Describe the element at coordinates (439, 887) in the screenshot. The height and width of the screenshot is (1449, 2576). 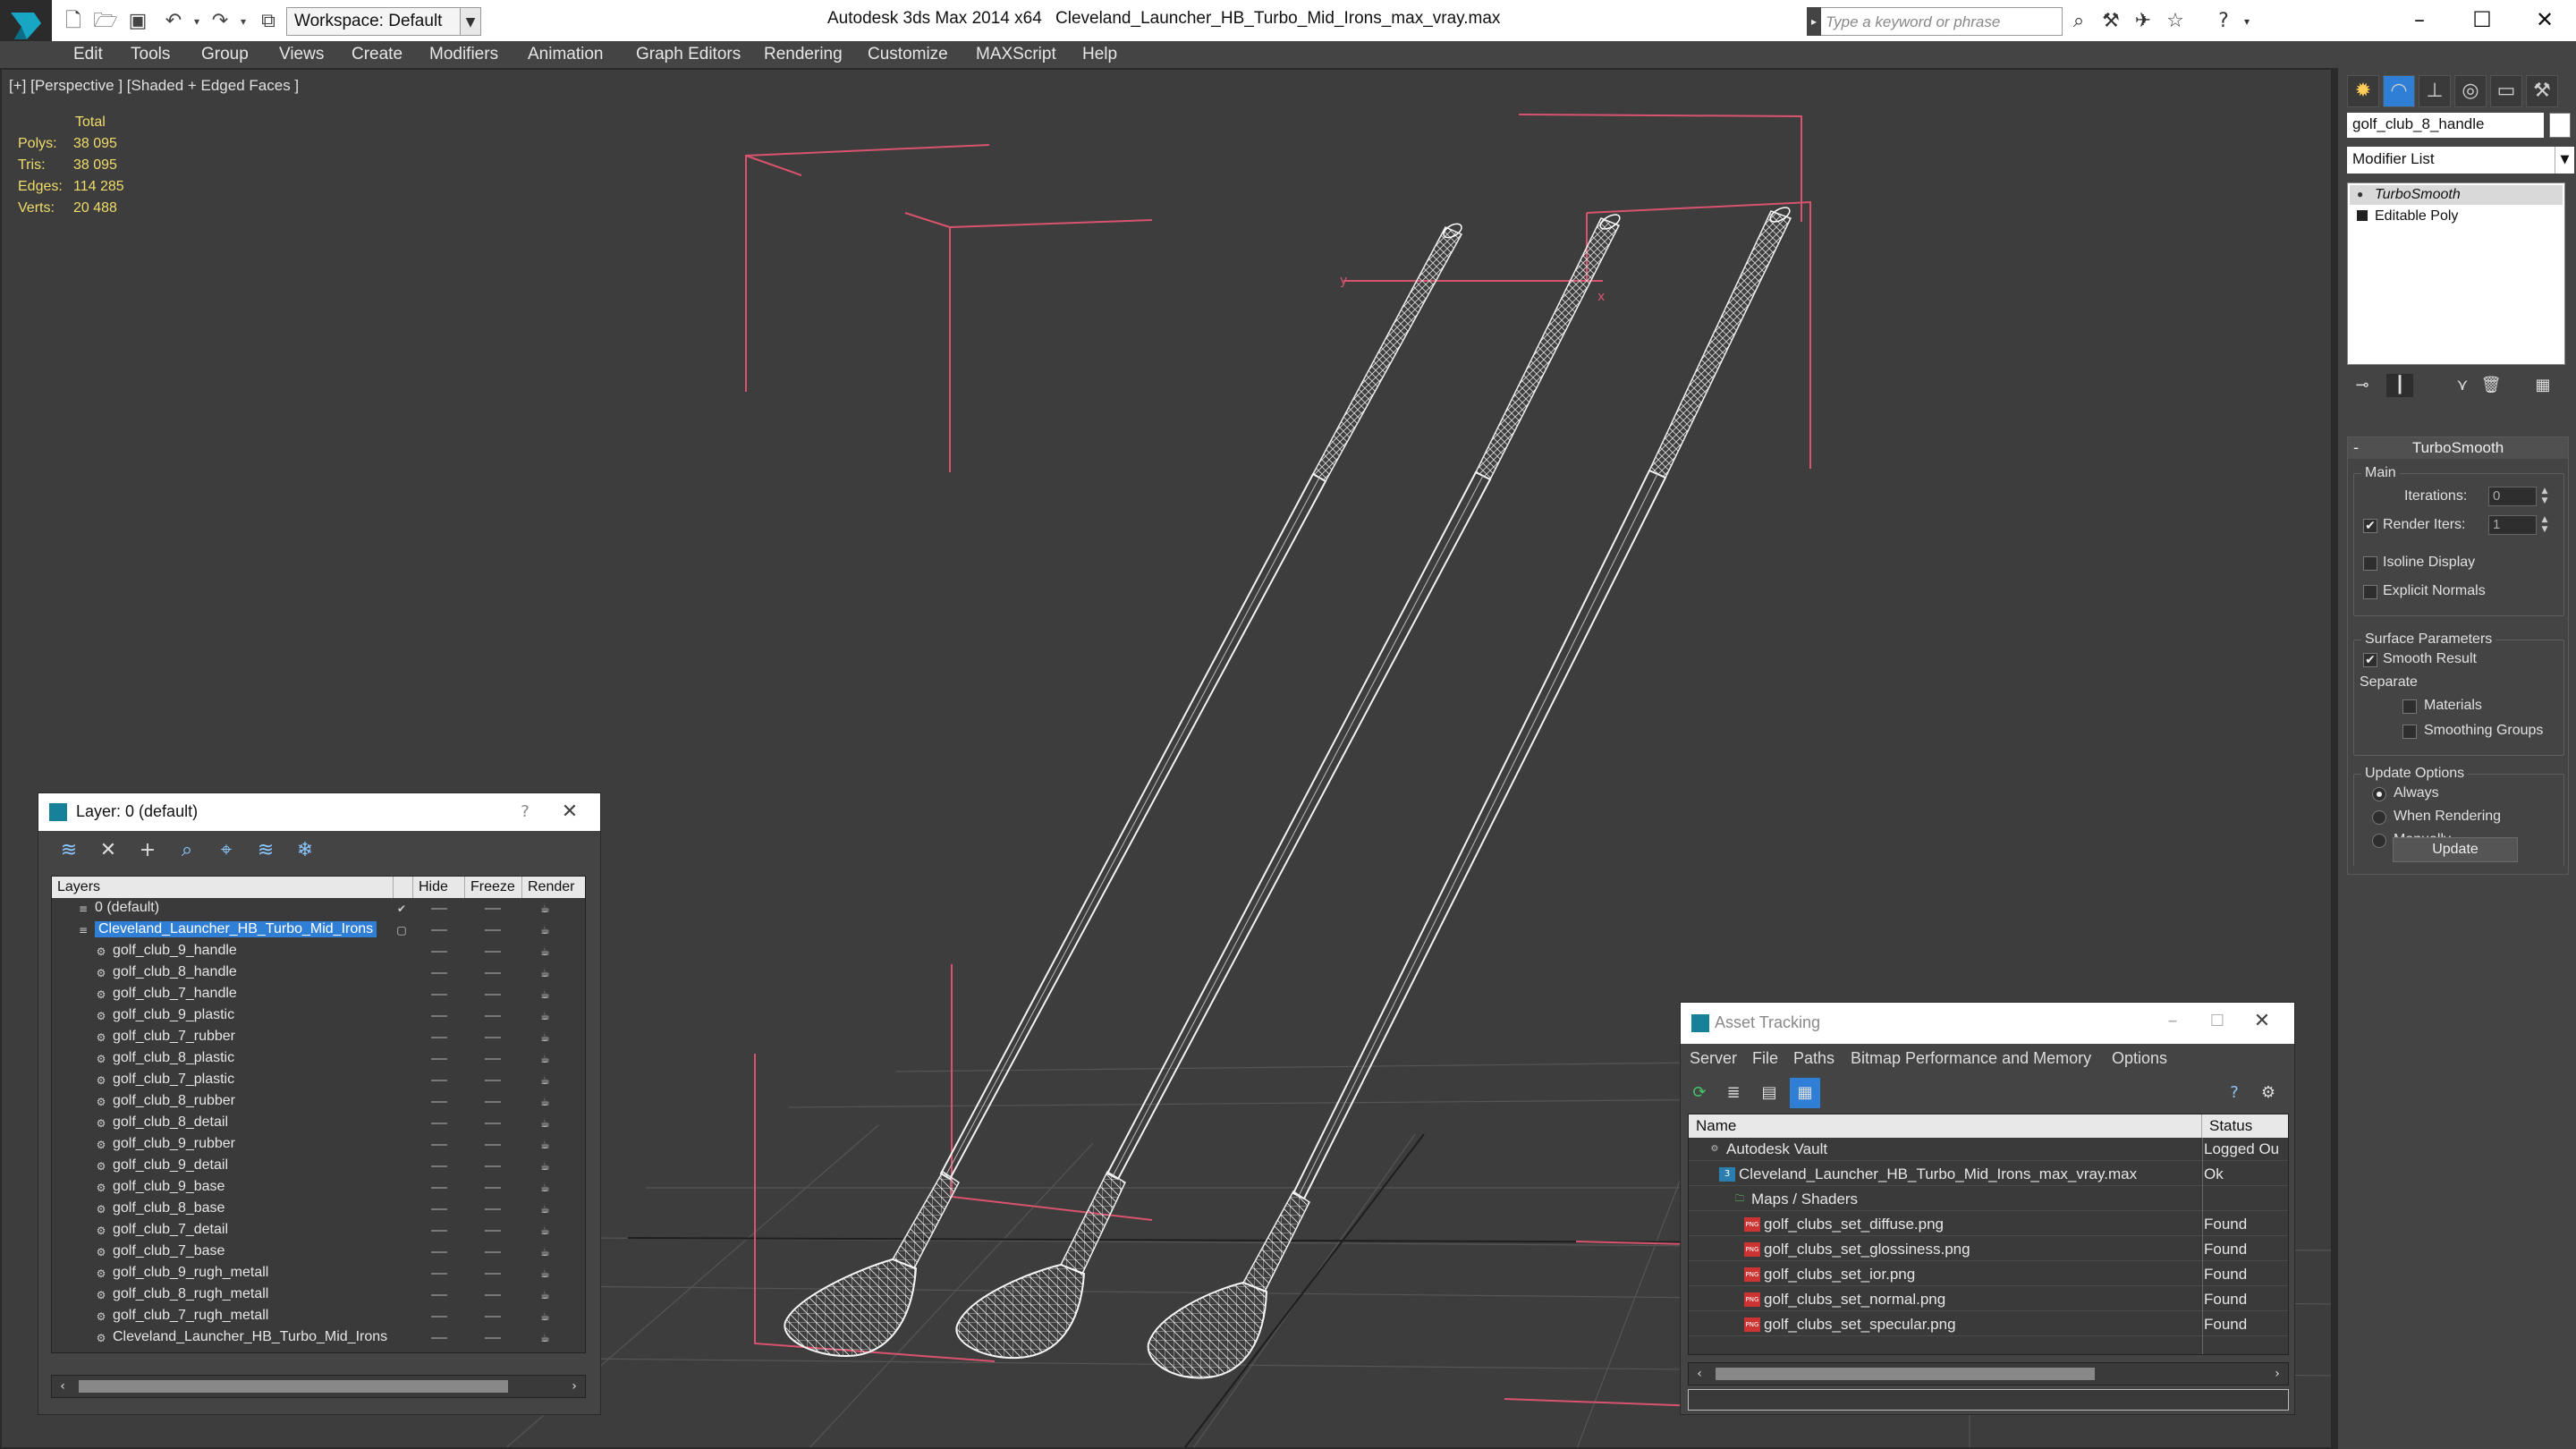
I see `hide-column-header: Hide` at that location.